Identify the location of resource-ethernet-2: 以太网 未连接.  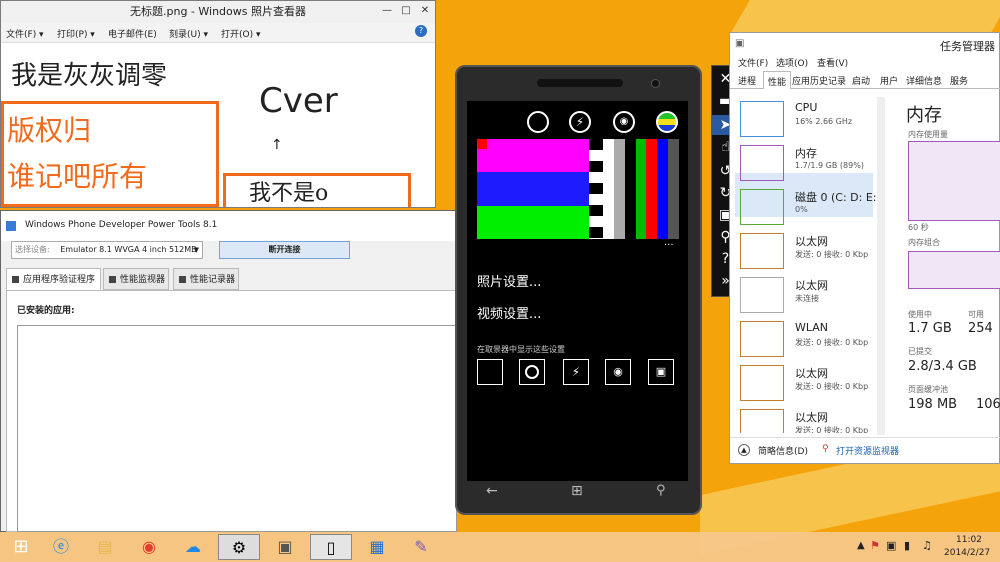
(805, 297).